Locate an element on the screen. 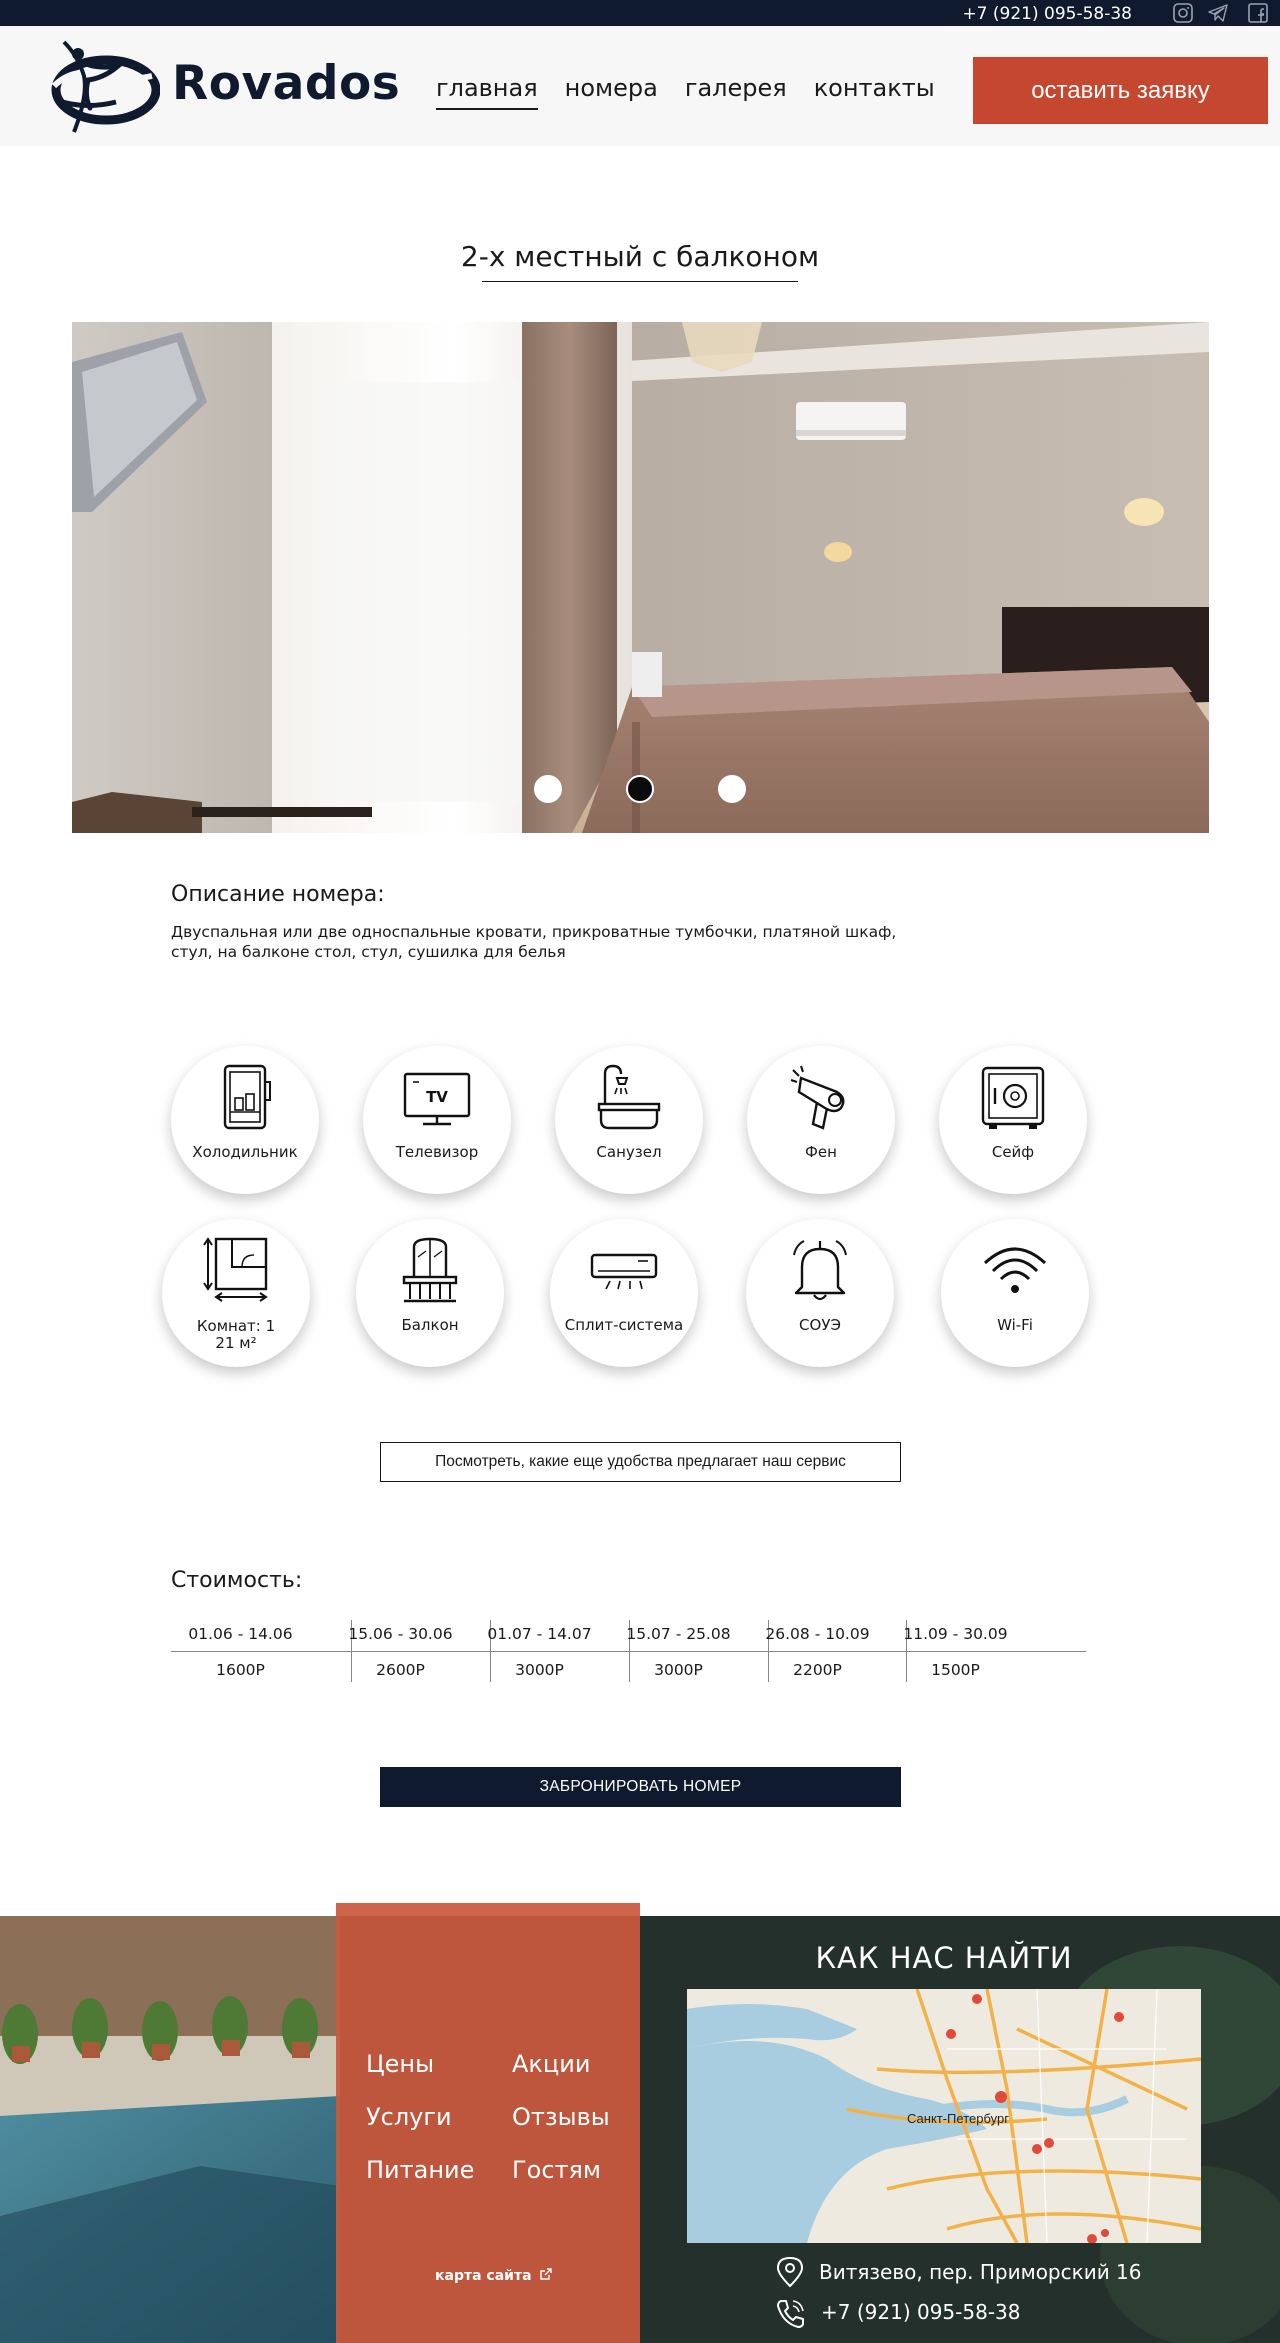 This screenshot has height=2343, width=1280. phone-icon is located at coordinates (790, 2314).